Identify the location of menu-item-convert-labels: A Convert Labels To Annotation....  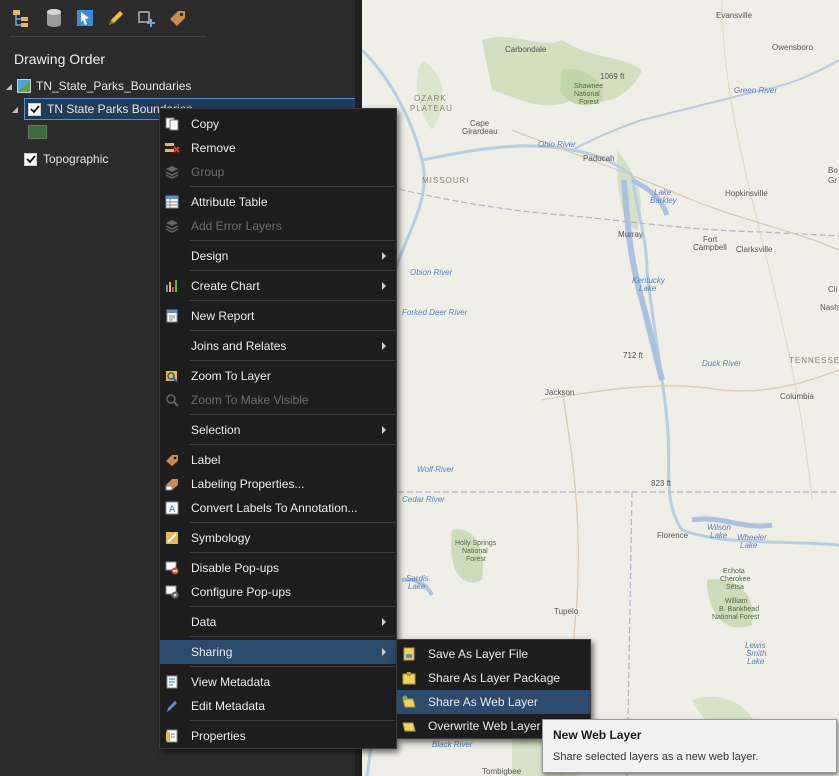
(278, 508).